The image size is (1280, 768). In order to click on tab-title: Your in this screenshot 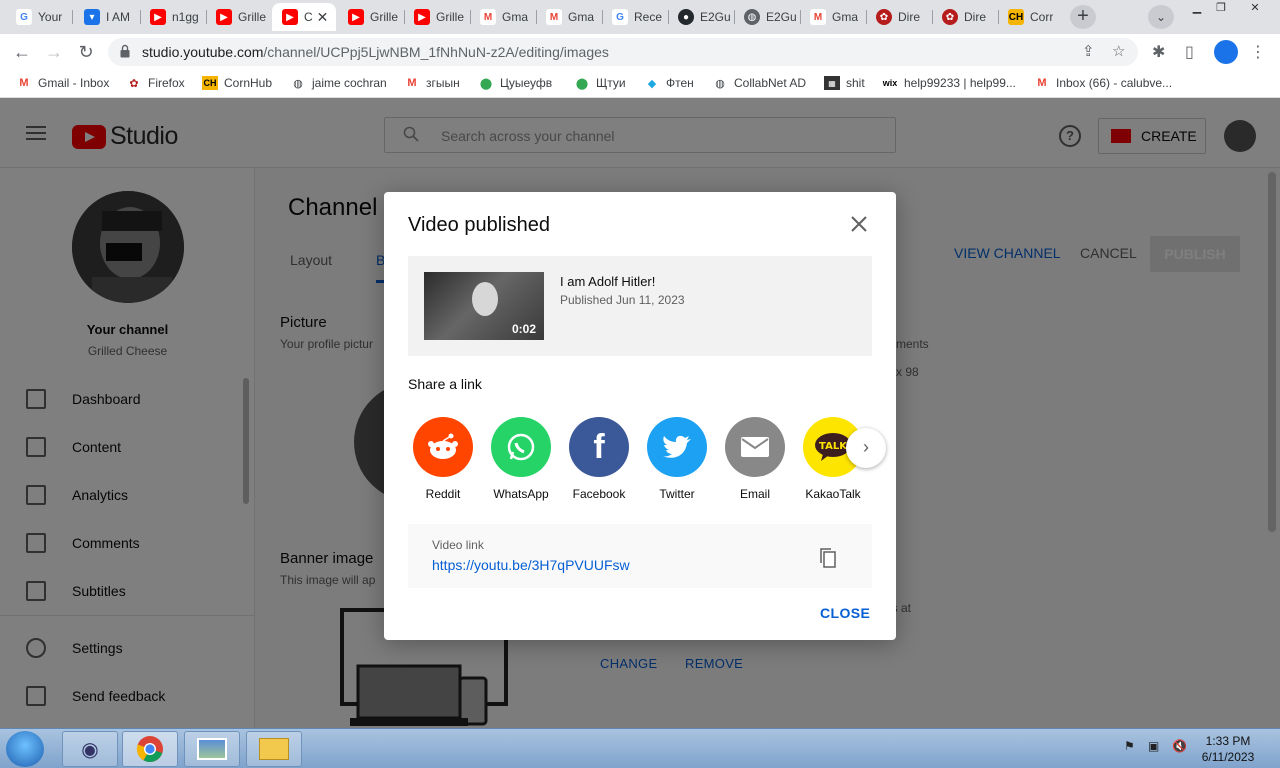, I will do `click(50, 17)`.